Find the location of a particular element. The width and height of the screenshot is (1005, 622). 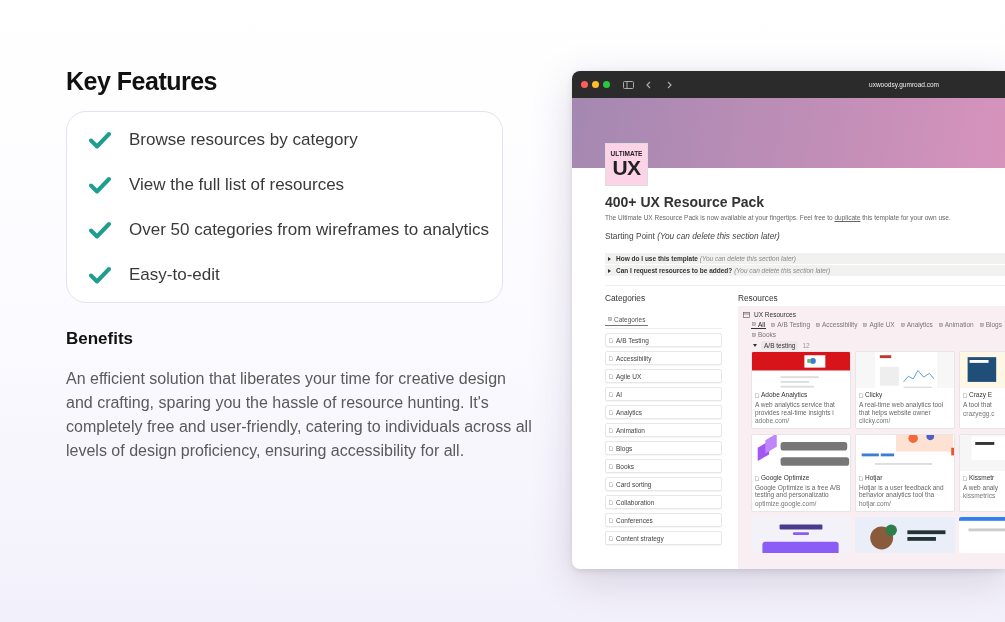

minimize-button is located at coordinates (595, 84).